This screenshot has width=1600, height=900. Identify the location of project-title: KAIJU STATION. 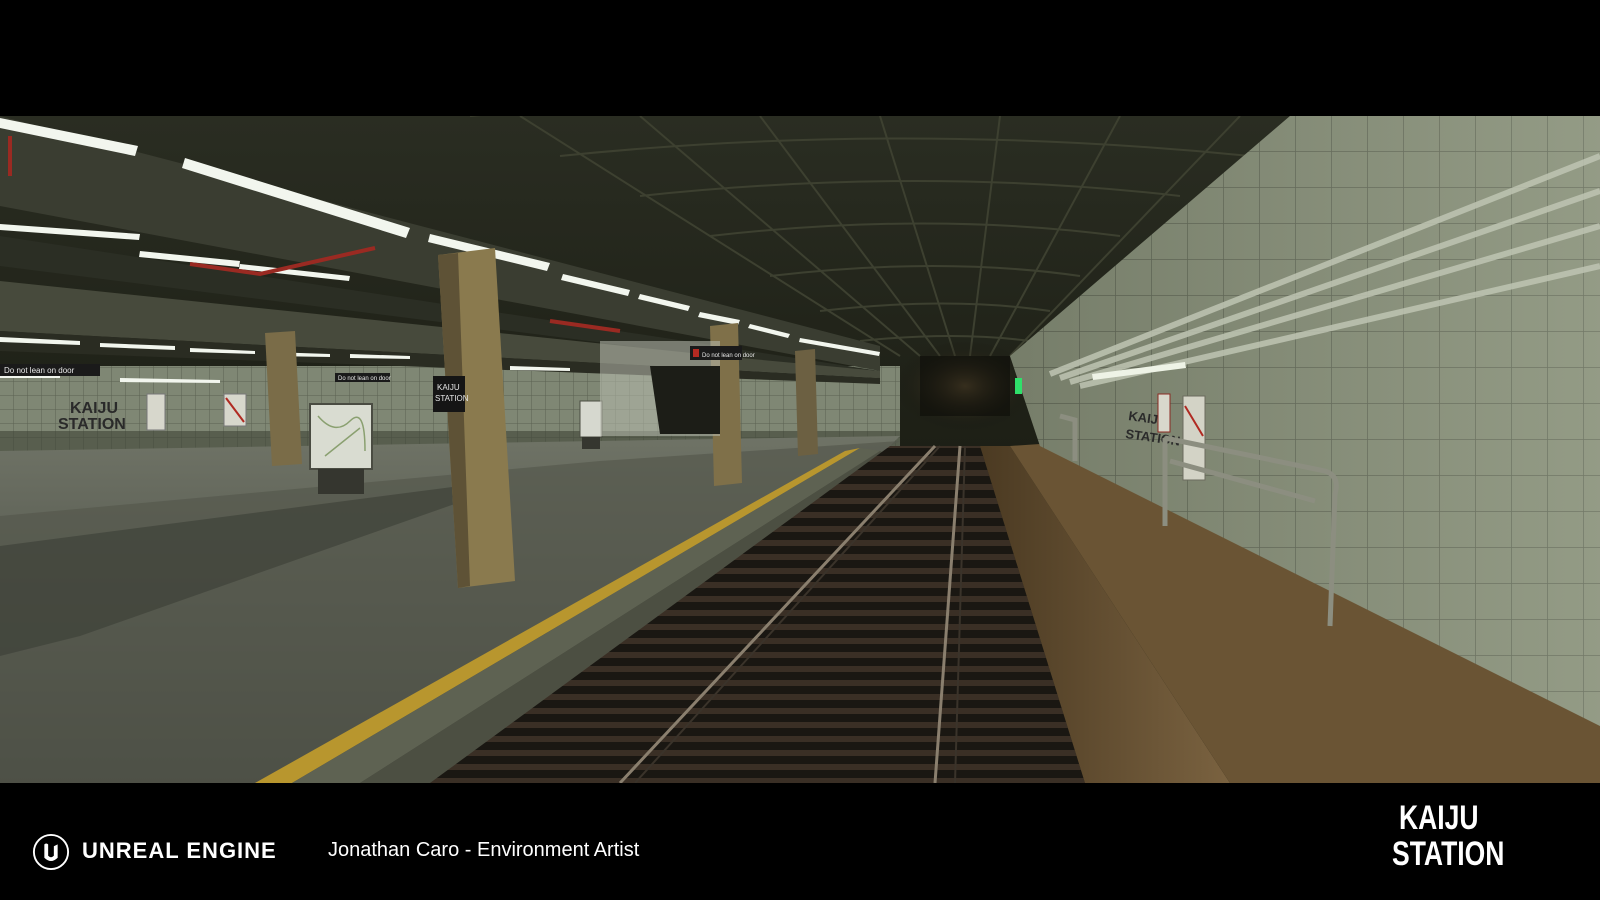
(1448, 836).